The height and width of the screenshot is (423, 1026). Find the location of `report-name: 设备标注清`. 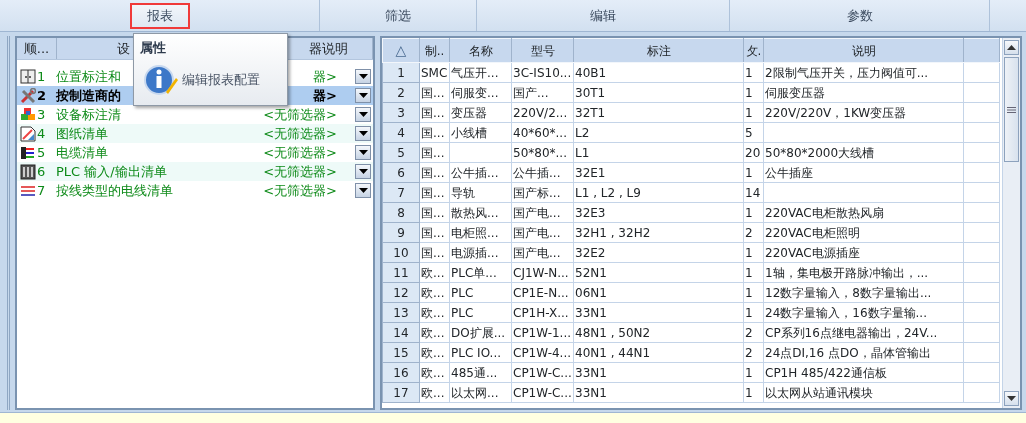

report-name: 设备标注清 is located at coordinates (88, 114).